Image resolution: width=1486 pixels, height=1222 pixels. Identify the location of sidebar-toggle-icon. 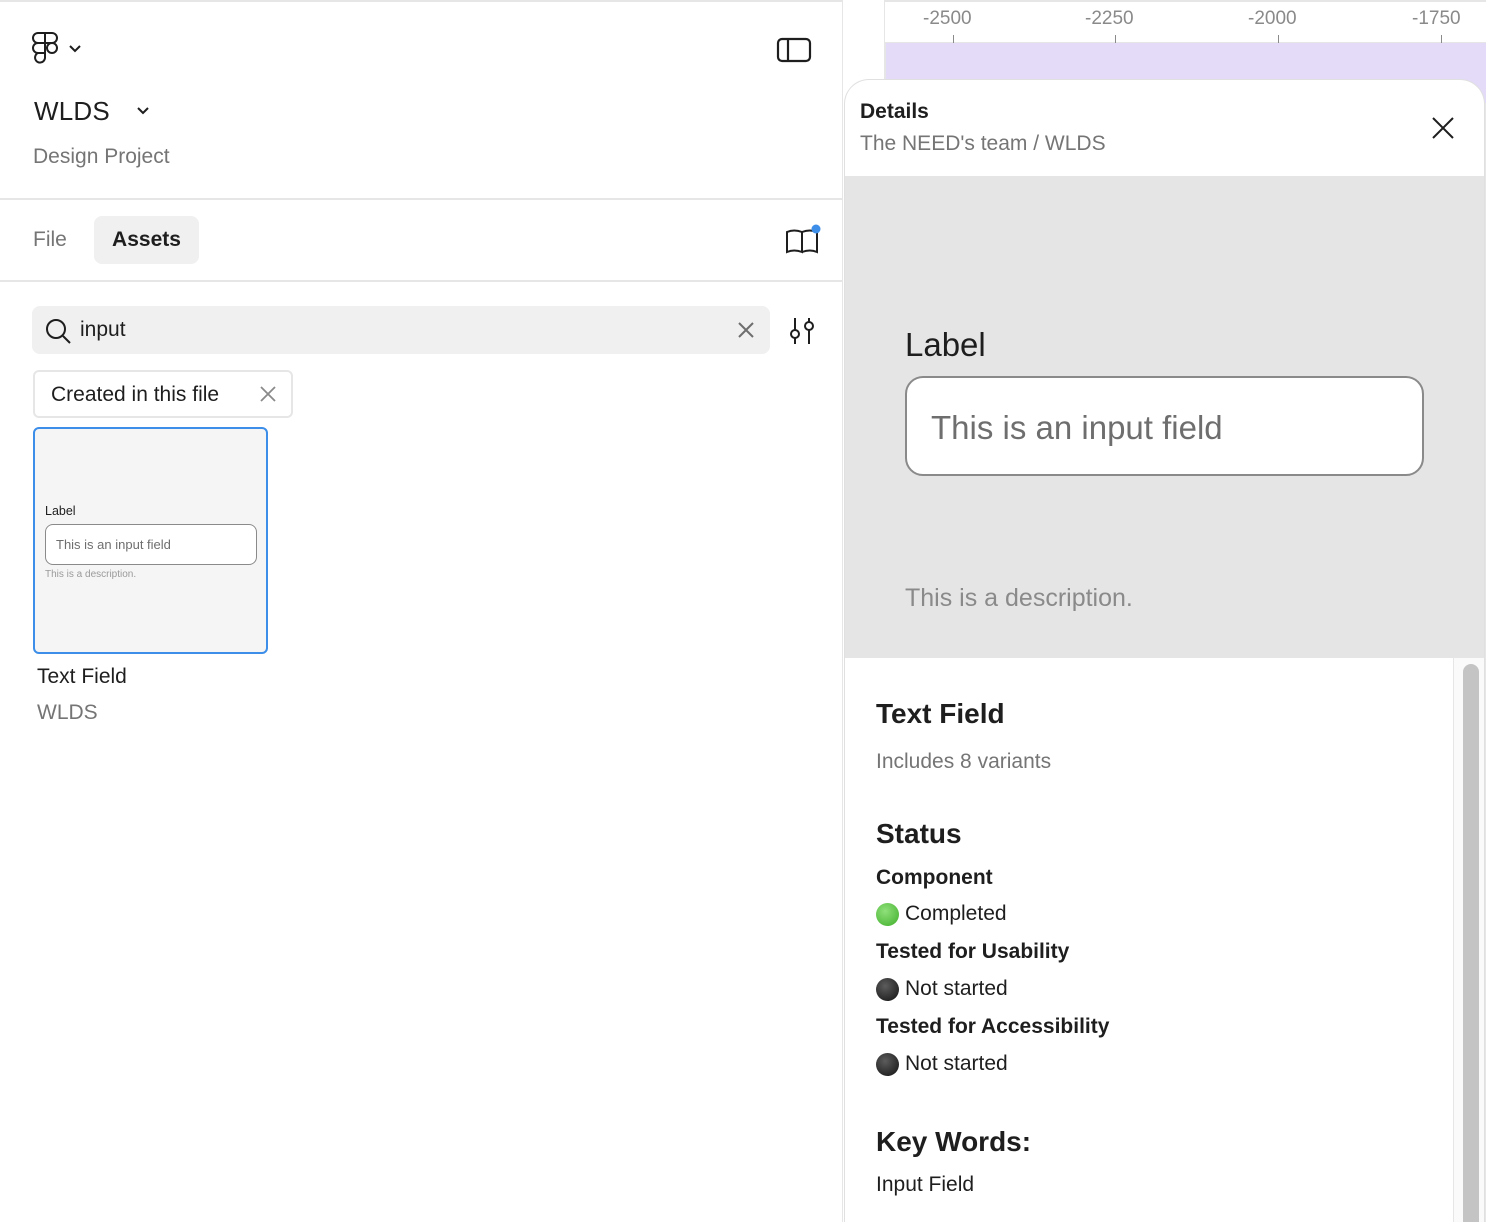
(794, 50).